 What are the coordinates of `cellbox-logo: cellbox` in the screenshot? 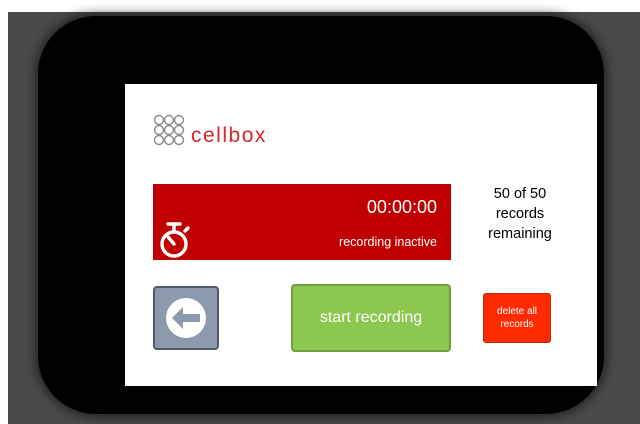 It's located at (233, 136).